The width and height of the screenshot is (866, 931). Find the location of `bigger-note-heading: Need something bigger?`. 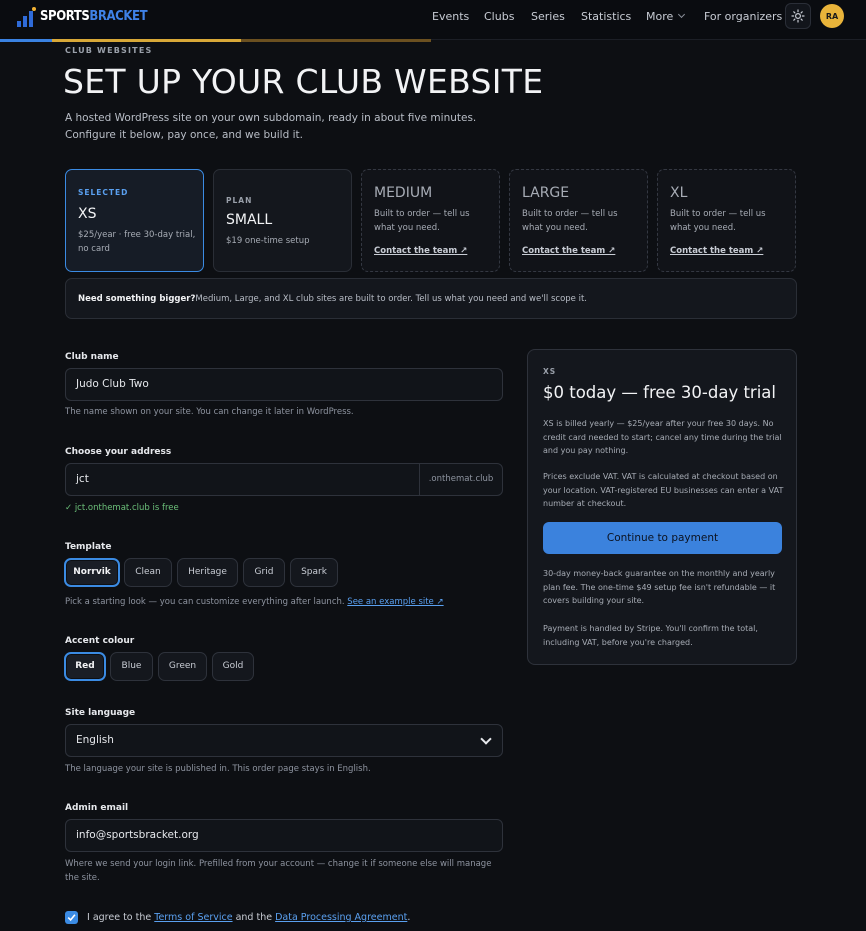

bigger-note-heading: Need something bigger? is located at coordinates (137, 299).